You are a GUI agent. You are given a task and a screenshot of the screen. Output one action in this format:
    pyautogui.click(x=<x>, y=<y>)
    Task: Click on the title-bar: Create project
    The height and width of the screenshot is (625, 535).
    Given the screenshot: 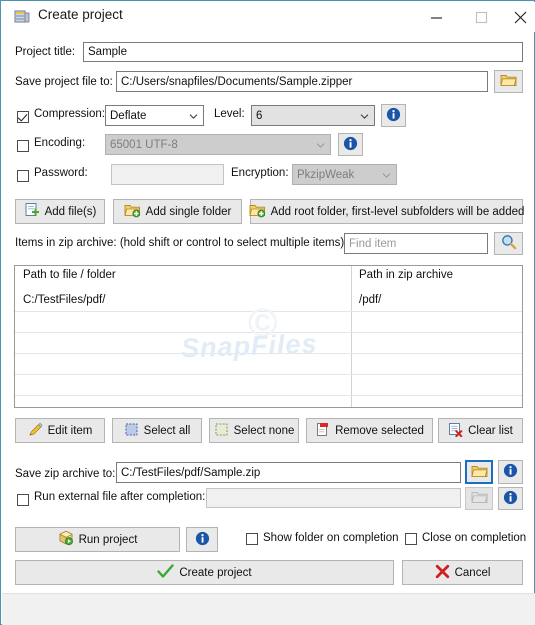 What is the action you would take?
    pyautogui.click(x=268, y=17)
    